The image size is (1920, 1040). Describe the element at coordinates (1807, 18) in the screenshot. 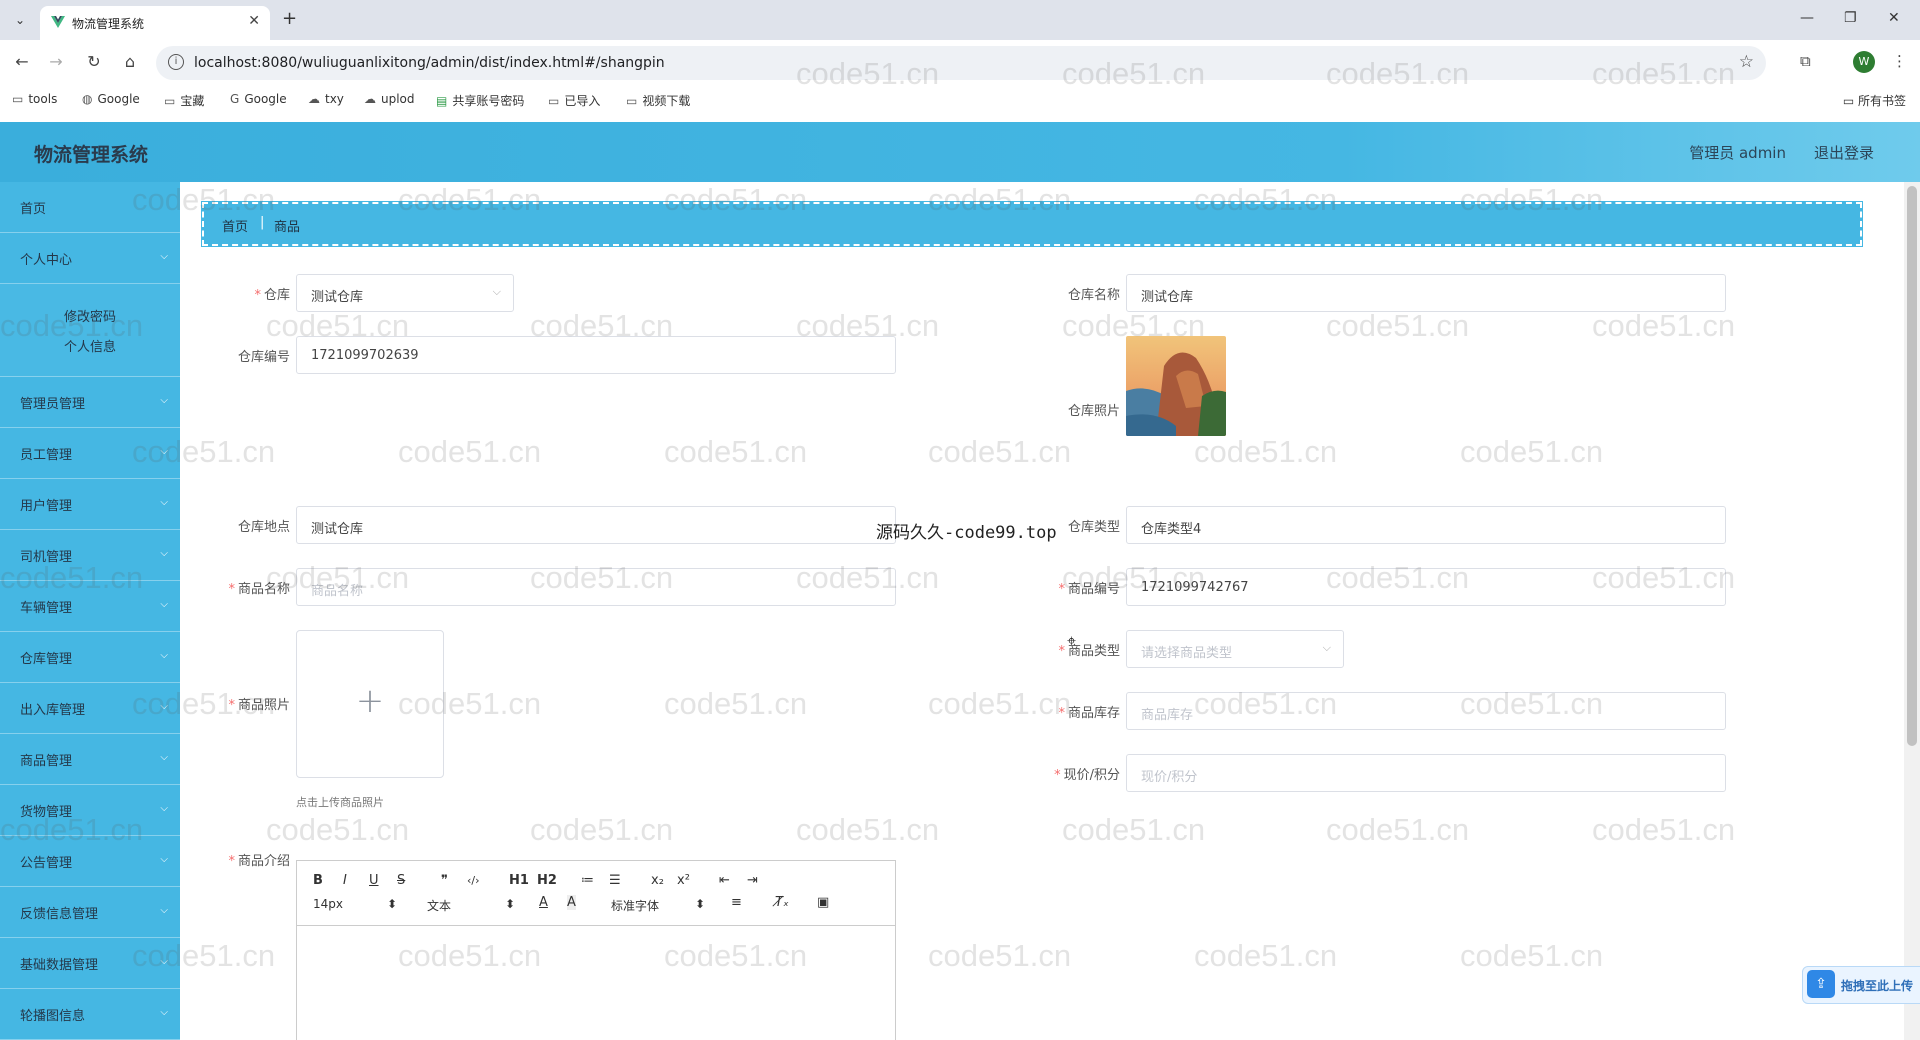

I see `minimize-icon: —` at that location.